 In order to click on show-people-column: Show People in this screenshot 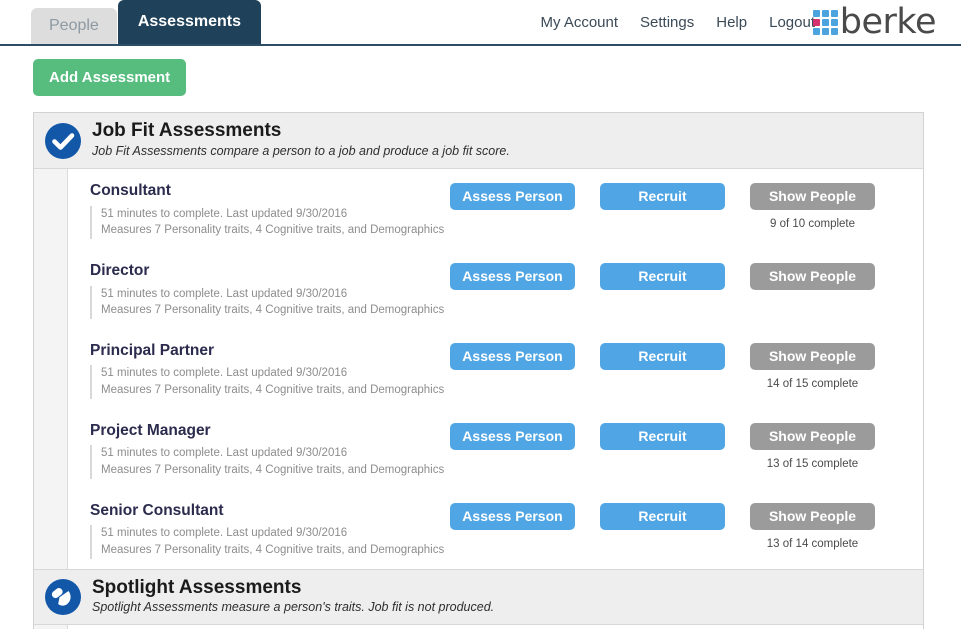, I will do `click(812, 280)`.